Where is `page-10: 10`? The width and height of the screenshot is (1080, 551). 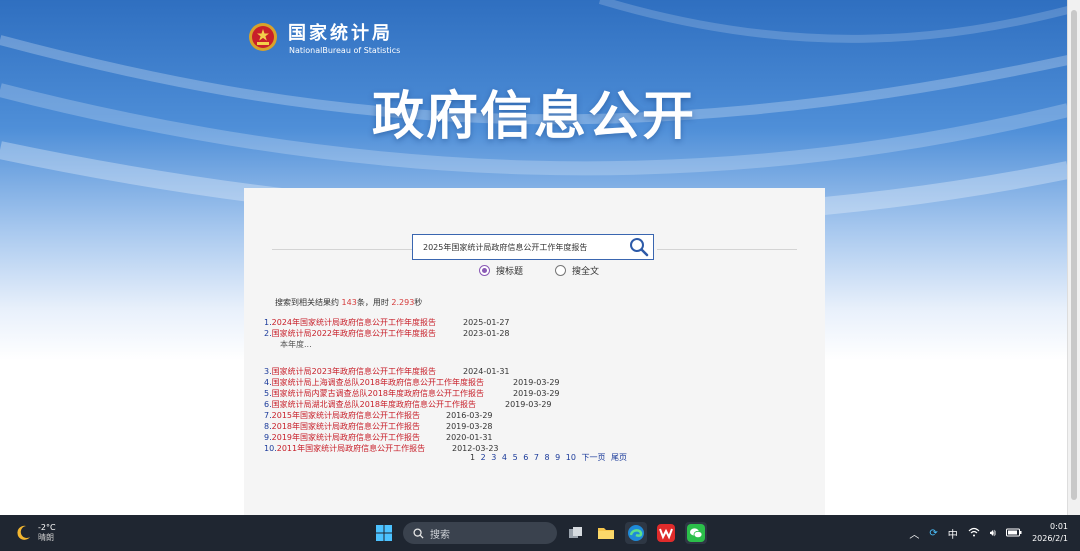
page-10: 10 is located at coordinates (571, 457).